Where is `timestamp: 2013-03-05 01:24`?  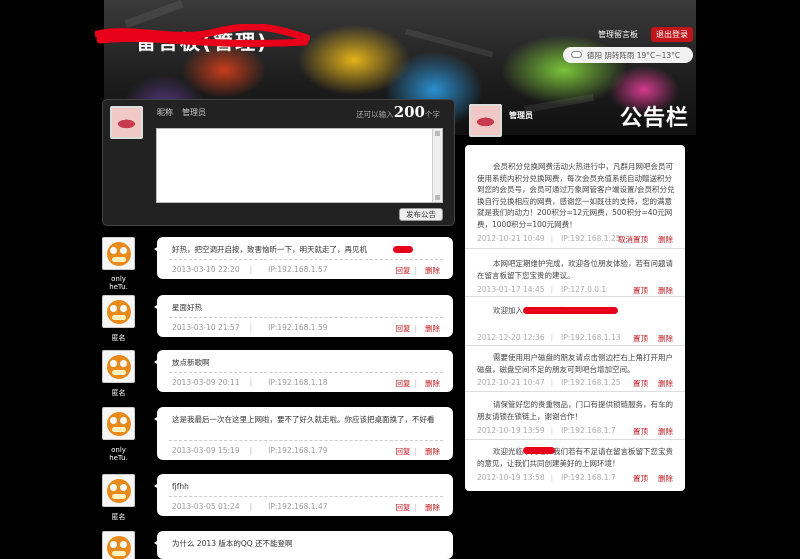 timestamp: 2013-03-05 01:24 is located at coordinates (206, 506).